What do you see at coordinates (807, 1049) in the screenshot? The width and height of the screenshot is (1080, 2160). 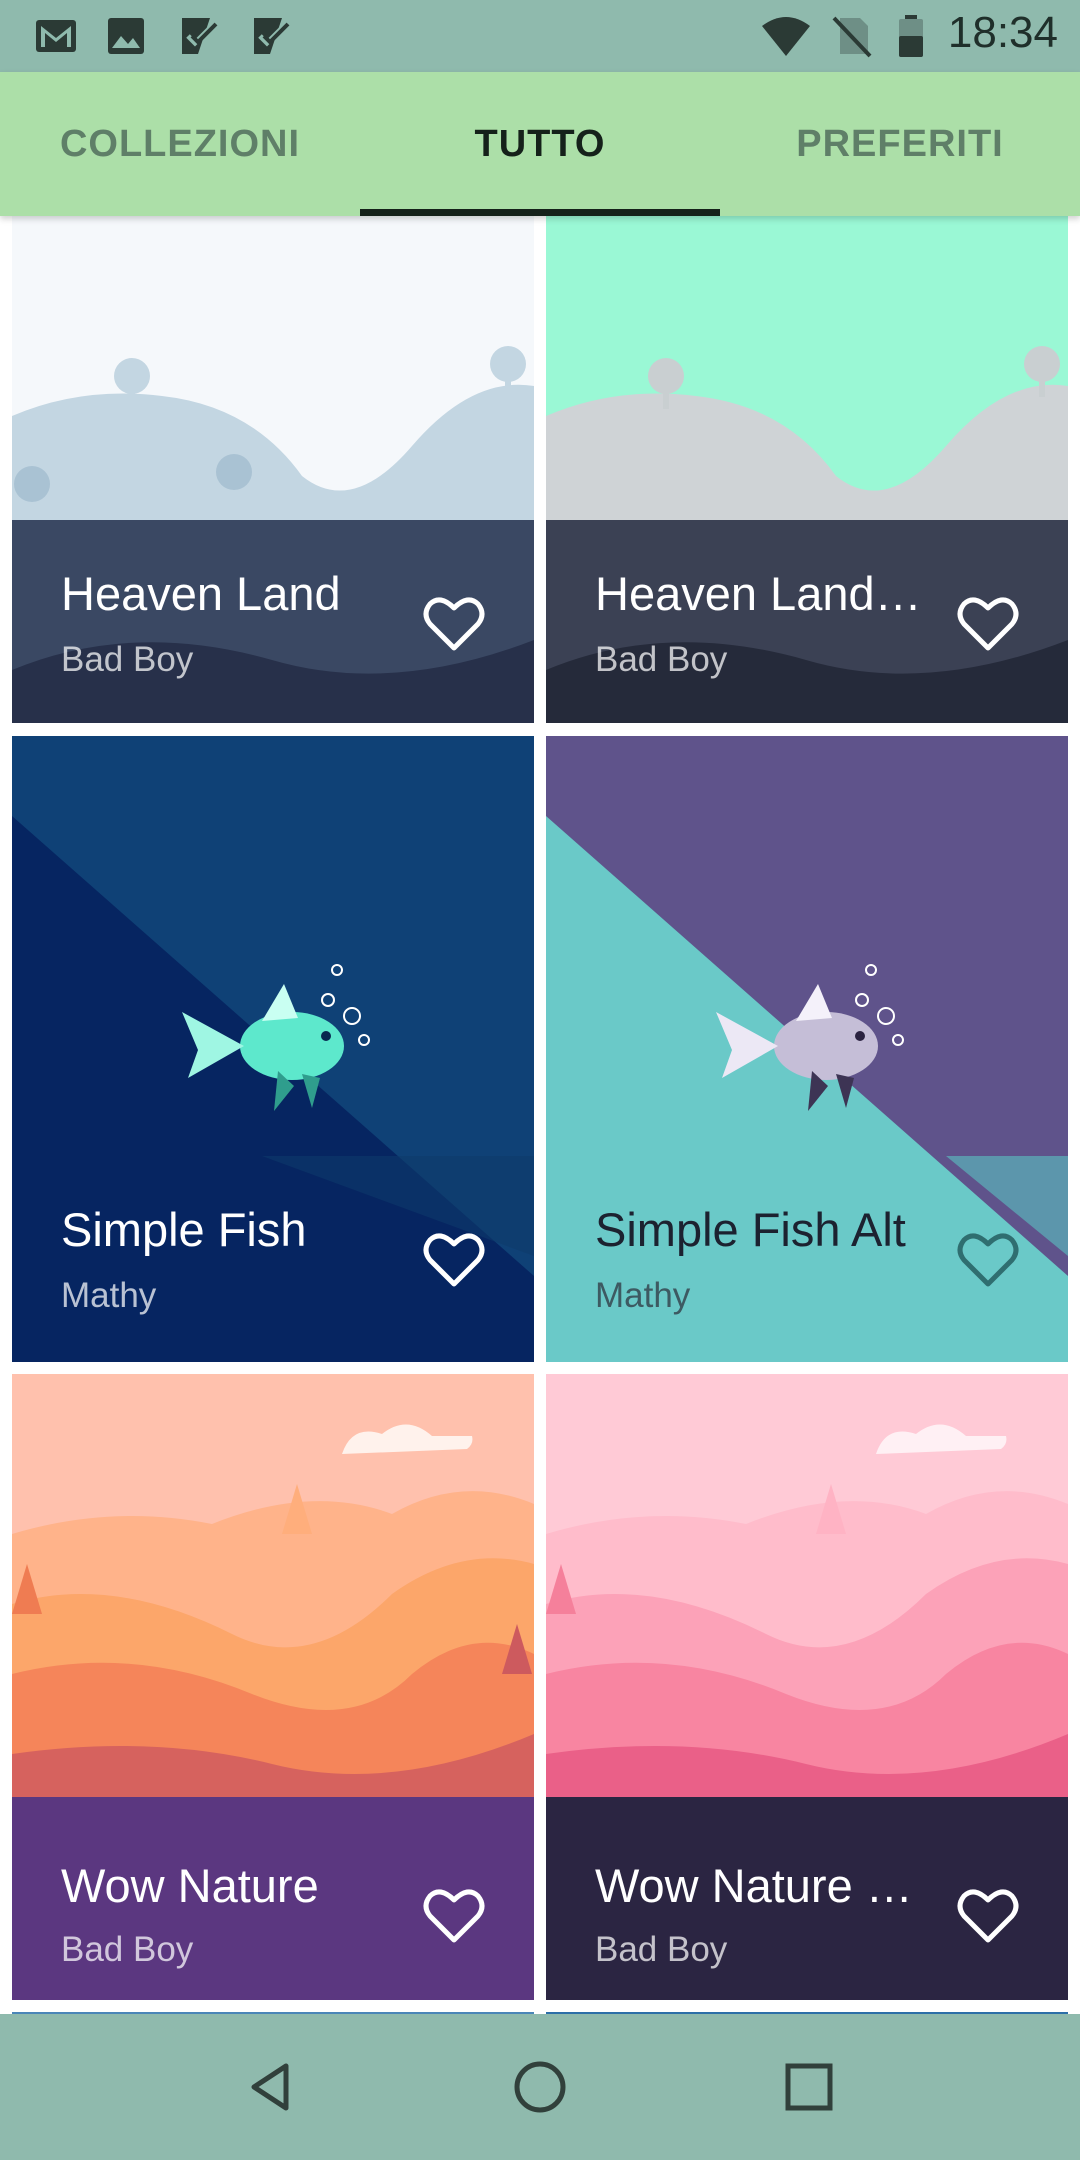 I see `wallpaper-card-simple-fish-alt: Simple Fish Alt Mathy` at bounding box center [807, 1049].